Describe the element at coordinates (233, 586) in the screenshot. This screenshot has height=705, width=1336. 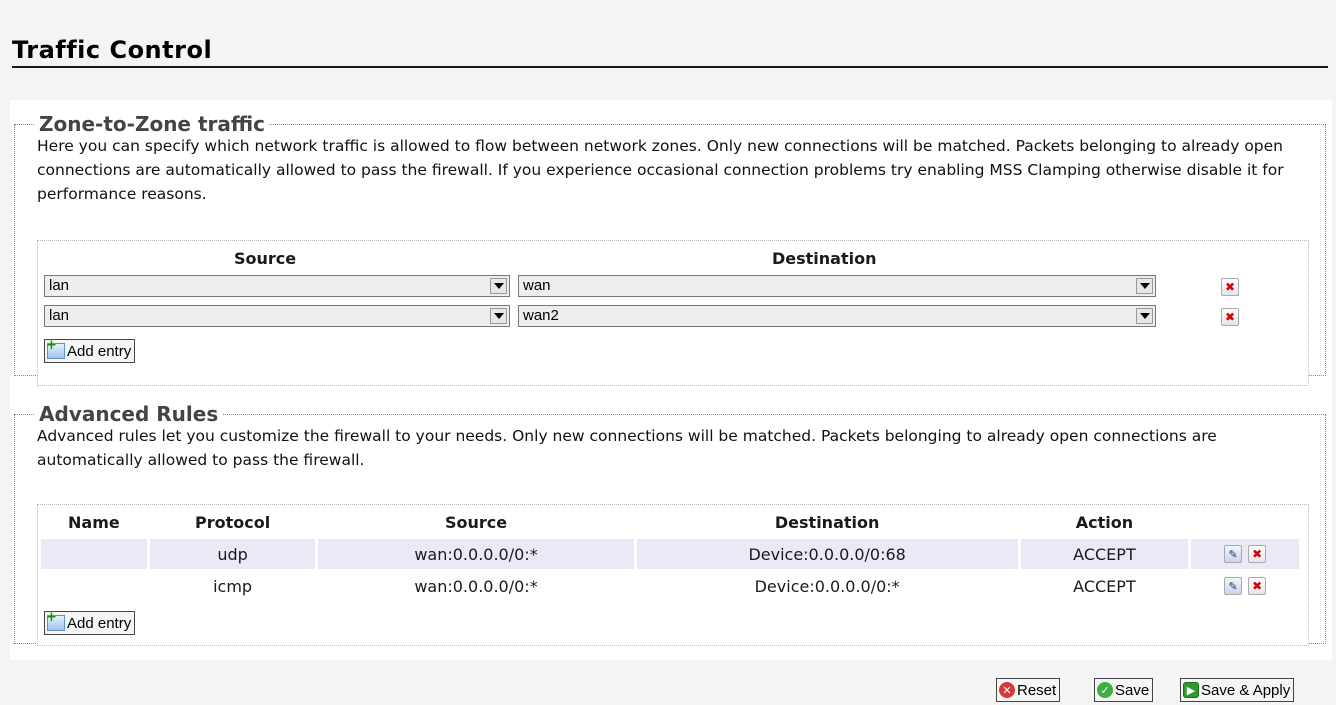
I see `rule-protocol-cell: icmp` at that location.